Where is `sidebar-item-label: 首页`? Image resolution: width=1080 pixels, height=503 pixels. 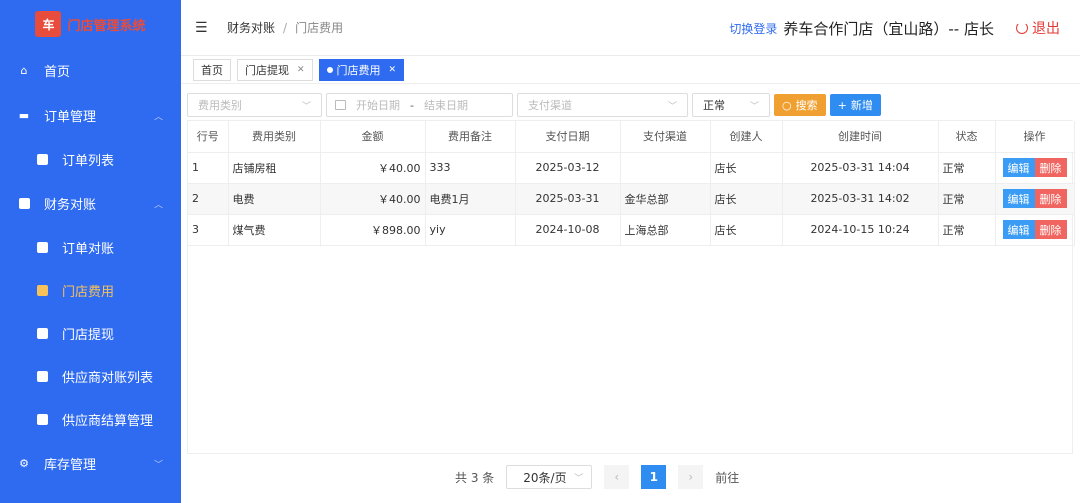
sidebar-item-label: 首页 is located at coordinates (57, 72).